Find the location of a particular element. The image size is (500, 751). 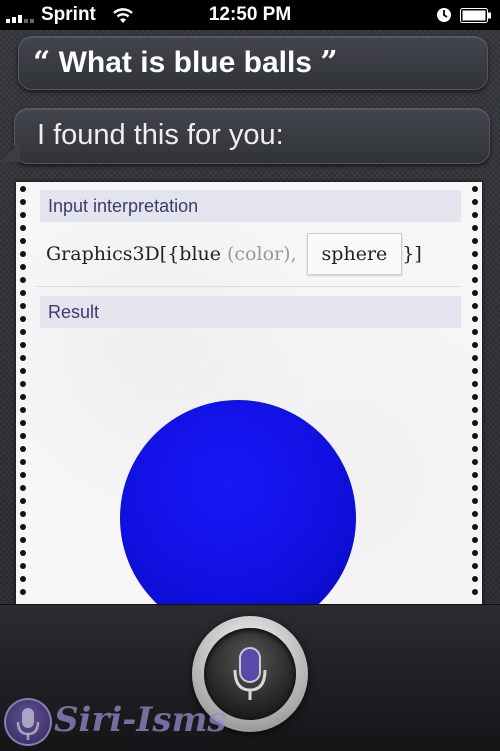

watermark: Siri-Isms is located at coordinates (120, 720).